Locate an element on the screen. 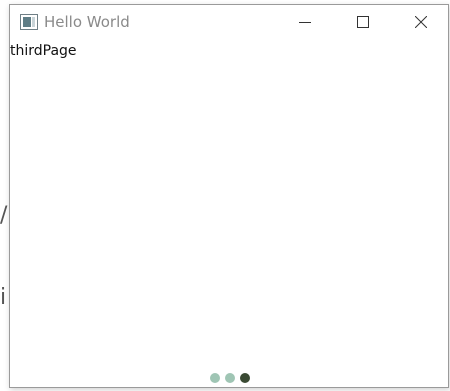  page-label: thirdPage is located at coordinates (43, 51).